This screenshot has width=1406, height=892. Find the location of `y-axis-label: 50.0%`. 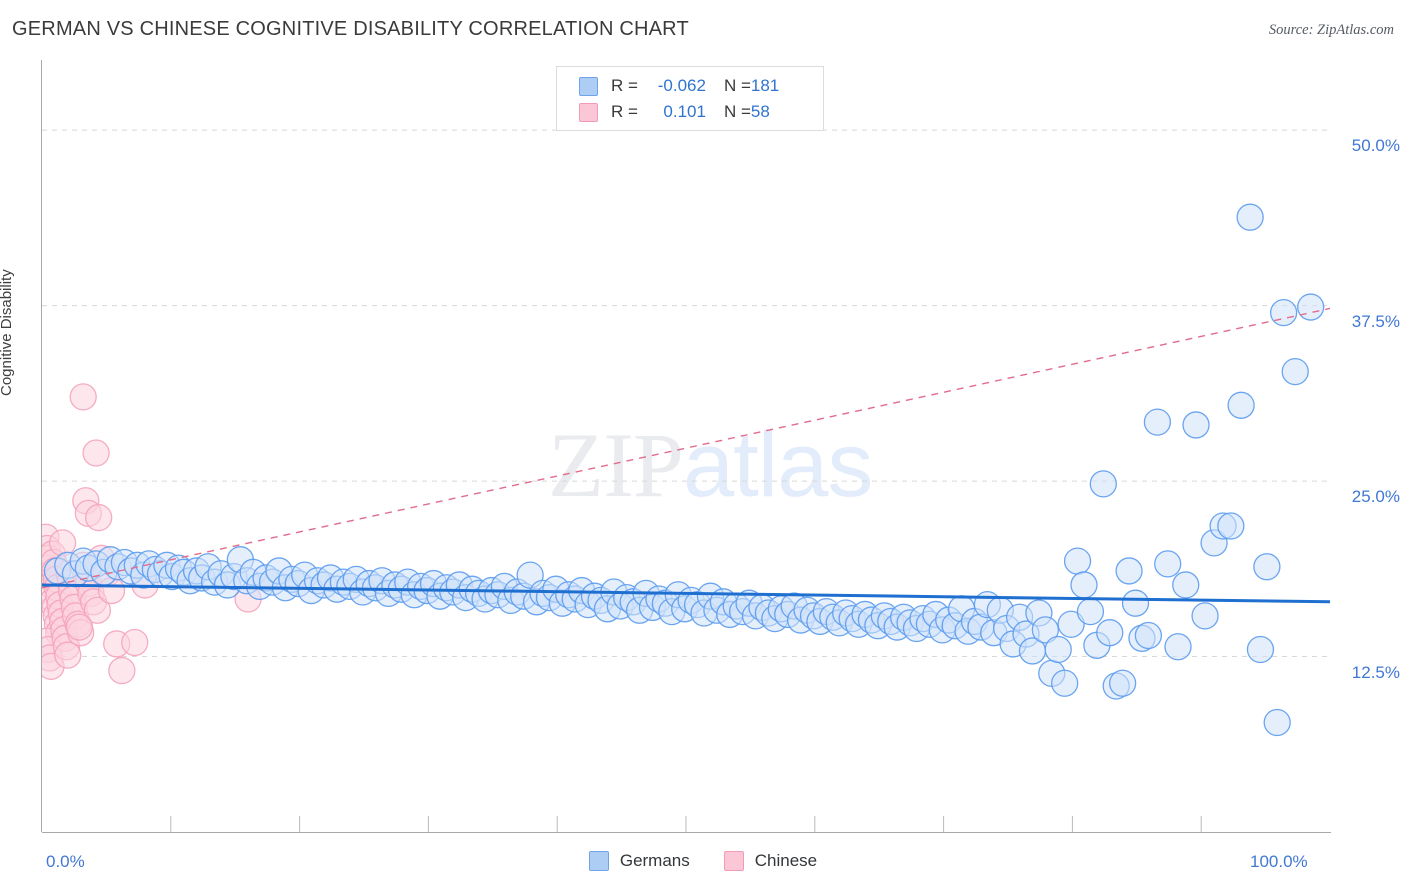

y-axis-label: 50.0% is located at coordinates (1375, 146).